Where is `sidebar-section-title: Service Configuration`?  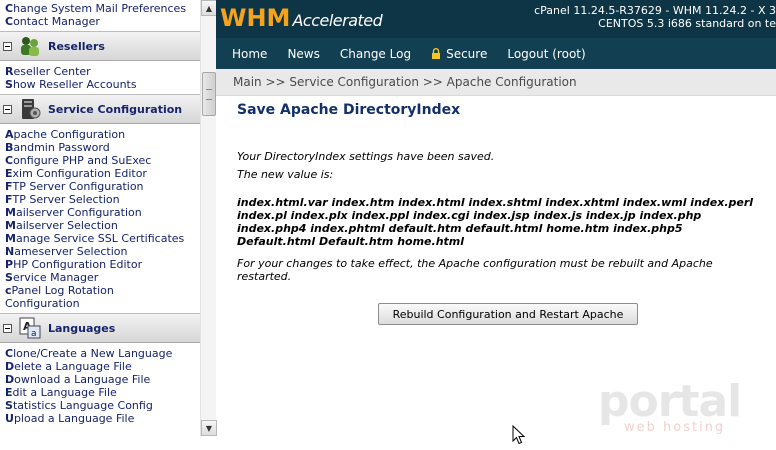 sidebar-section-title: Service Configuration is located at coordinates (115, 109).